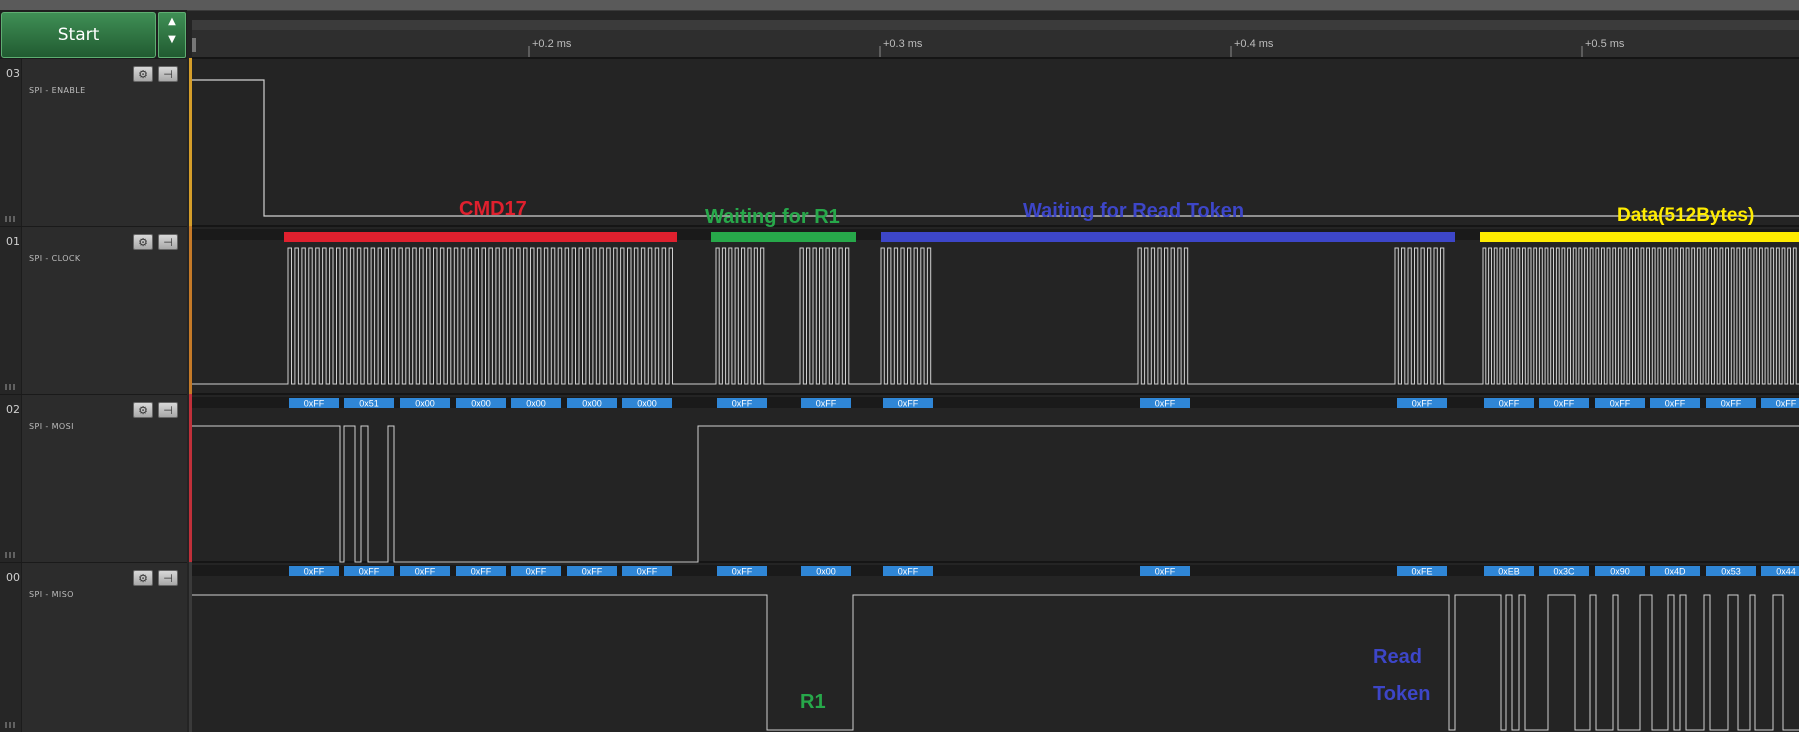 Image resolution: width=1799 pixels, height=732 pixels. I want to click on time-cursor-marker, so click(194, 45).